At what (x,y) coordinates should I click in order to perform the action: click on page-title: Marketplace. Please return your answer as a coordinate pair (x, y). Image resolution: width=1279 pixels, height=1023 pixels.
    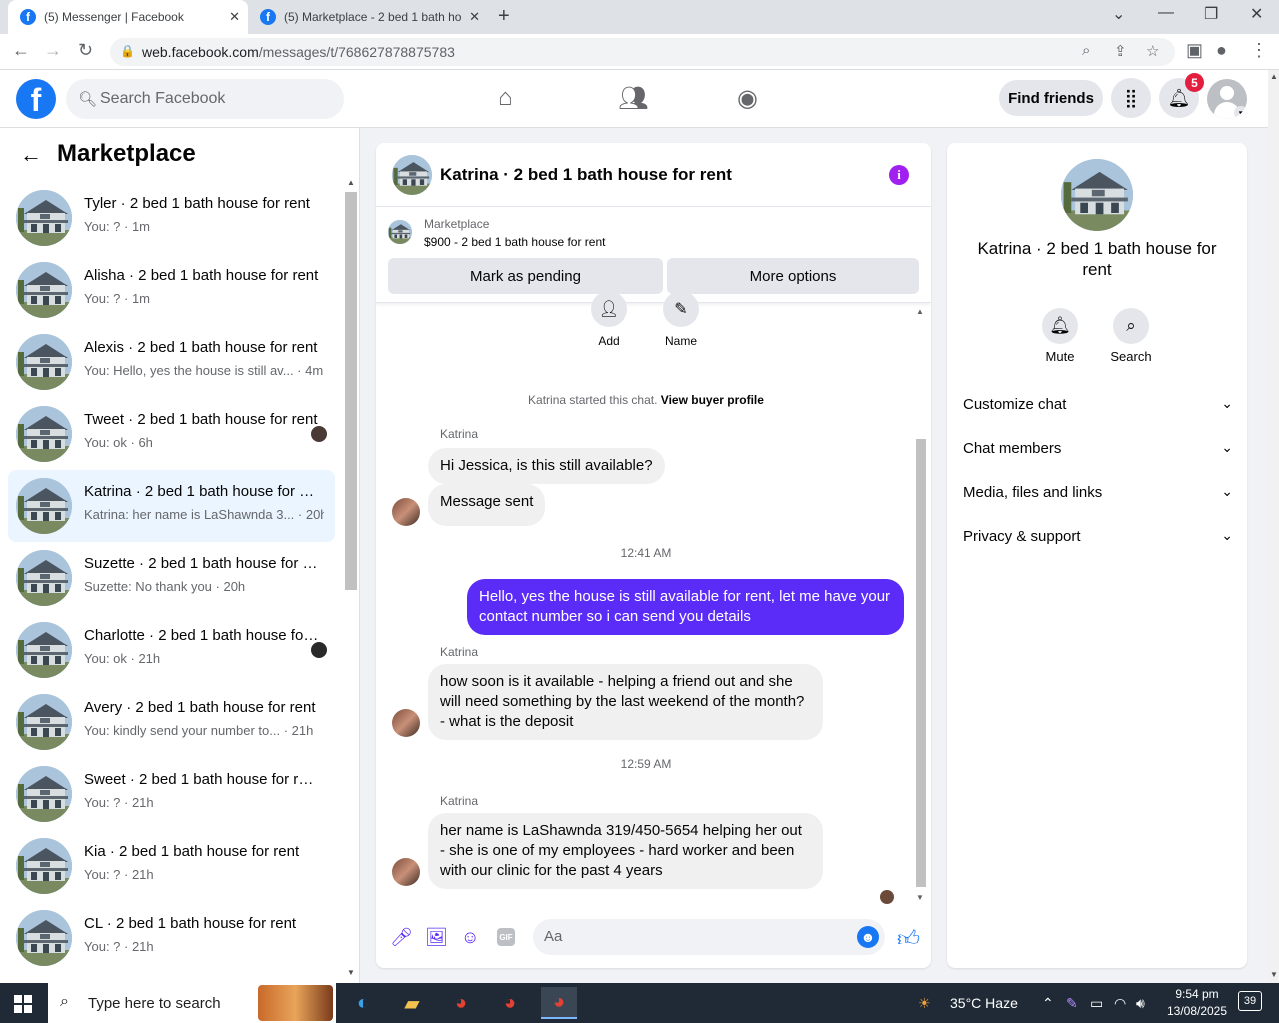
    Looking at the image, I should click on (126, 153).